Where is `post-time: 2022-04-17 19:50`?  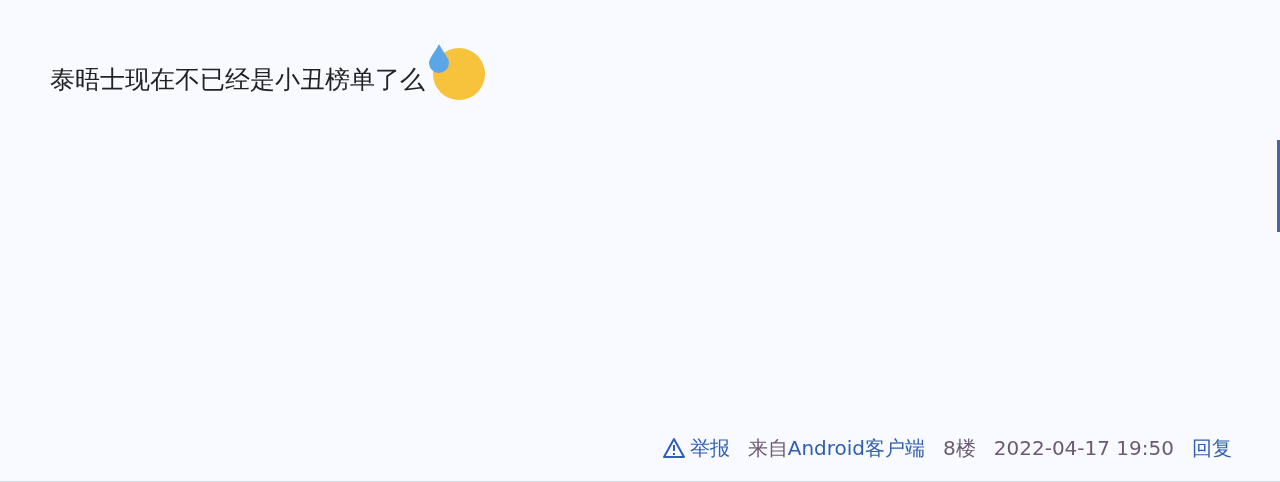
post-time: 2022-04-17 19:50 is located at coordinates (1083, 448).